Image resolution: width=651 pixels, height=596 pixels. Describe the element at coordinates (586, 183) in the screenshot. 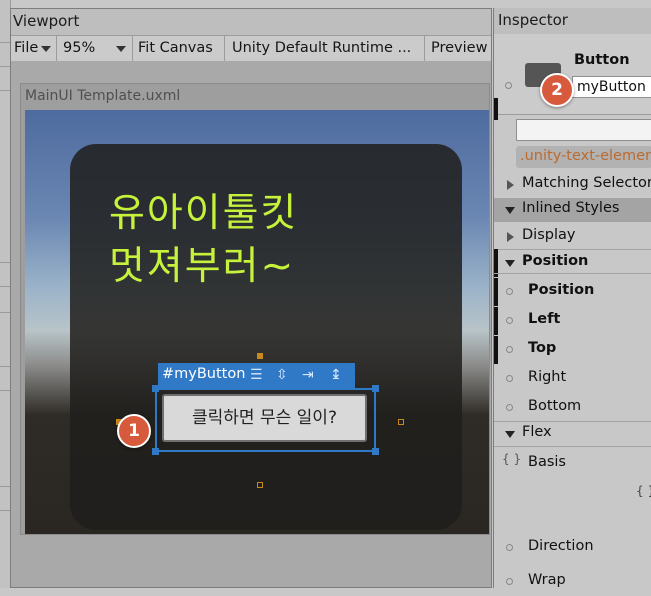

I see `matching-selectors-label: Matching Selectors` at that location.